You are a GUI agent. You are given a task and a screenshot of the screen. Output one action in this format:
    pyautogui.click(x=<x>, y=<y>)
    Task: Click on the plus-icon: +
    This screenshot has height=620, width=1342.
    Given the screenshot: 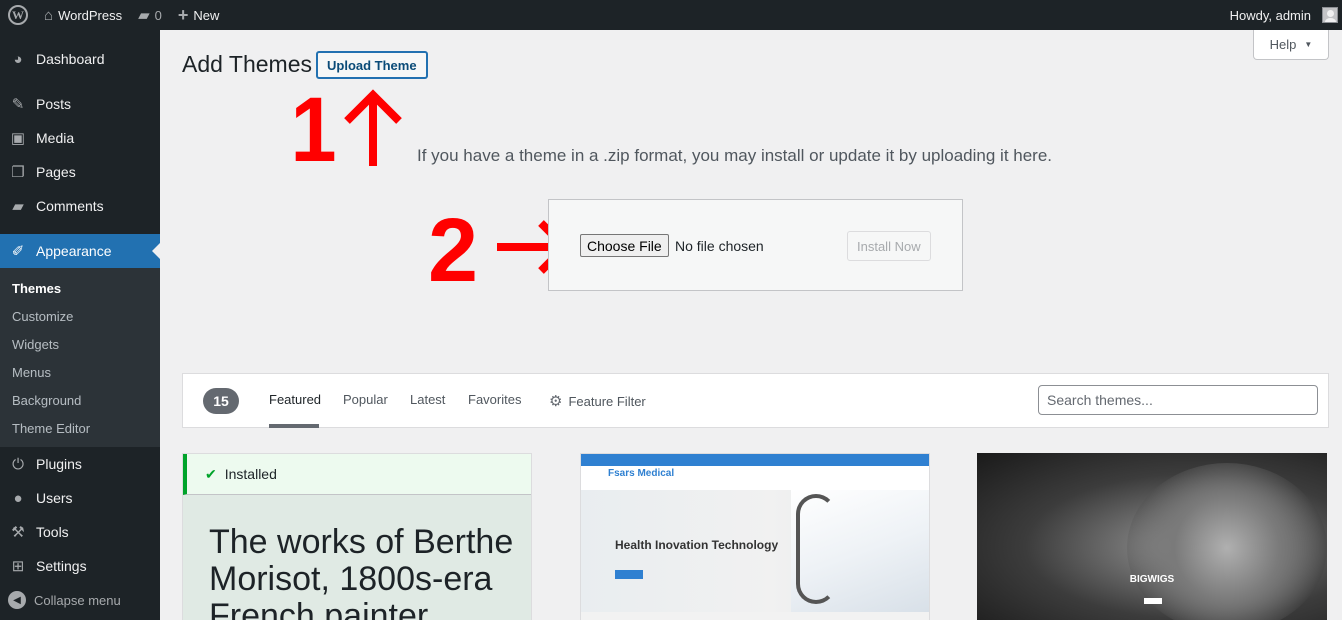 What is the action you would take?
    pyautogui.click(x=183, y=14)
    